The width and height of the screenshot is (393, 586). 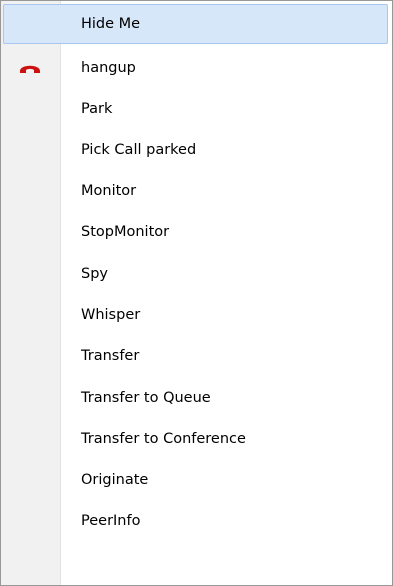 What do you see at coordinates (146, 398) in the screenshot?
I see `menu-item-label: Transfer to Queue` at bounding box center [146, 398].